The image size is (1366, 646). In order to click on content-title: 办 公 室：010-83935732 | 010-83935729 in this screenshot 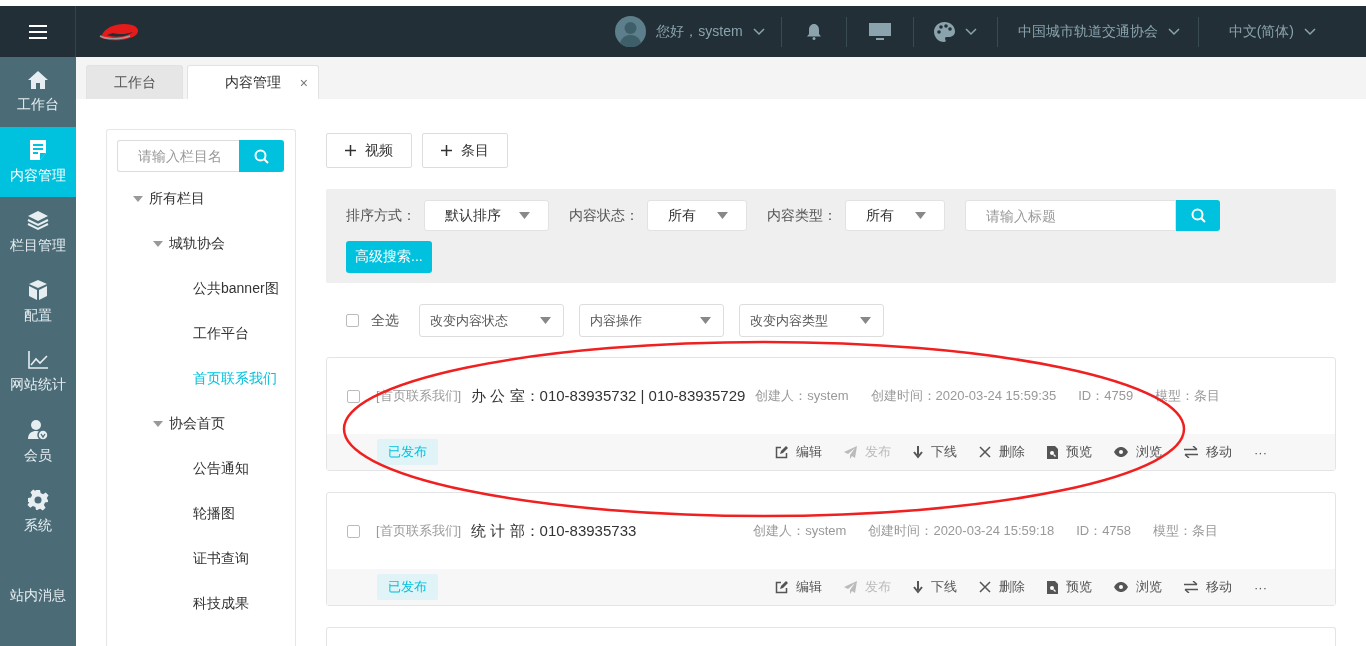, I will do `click(608, 396)`.